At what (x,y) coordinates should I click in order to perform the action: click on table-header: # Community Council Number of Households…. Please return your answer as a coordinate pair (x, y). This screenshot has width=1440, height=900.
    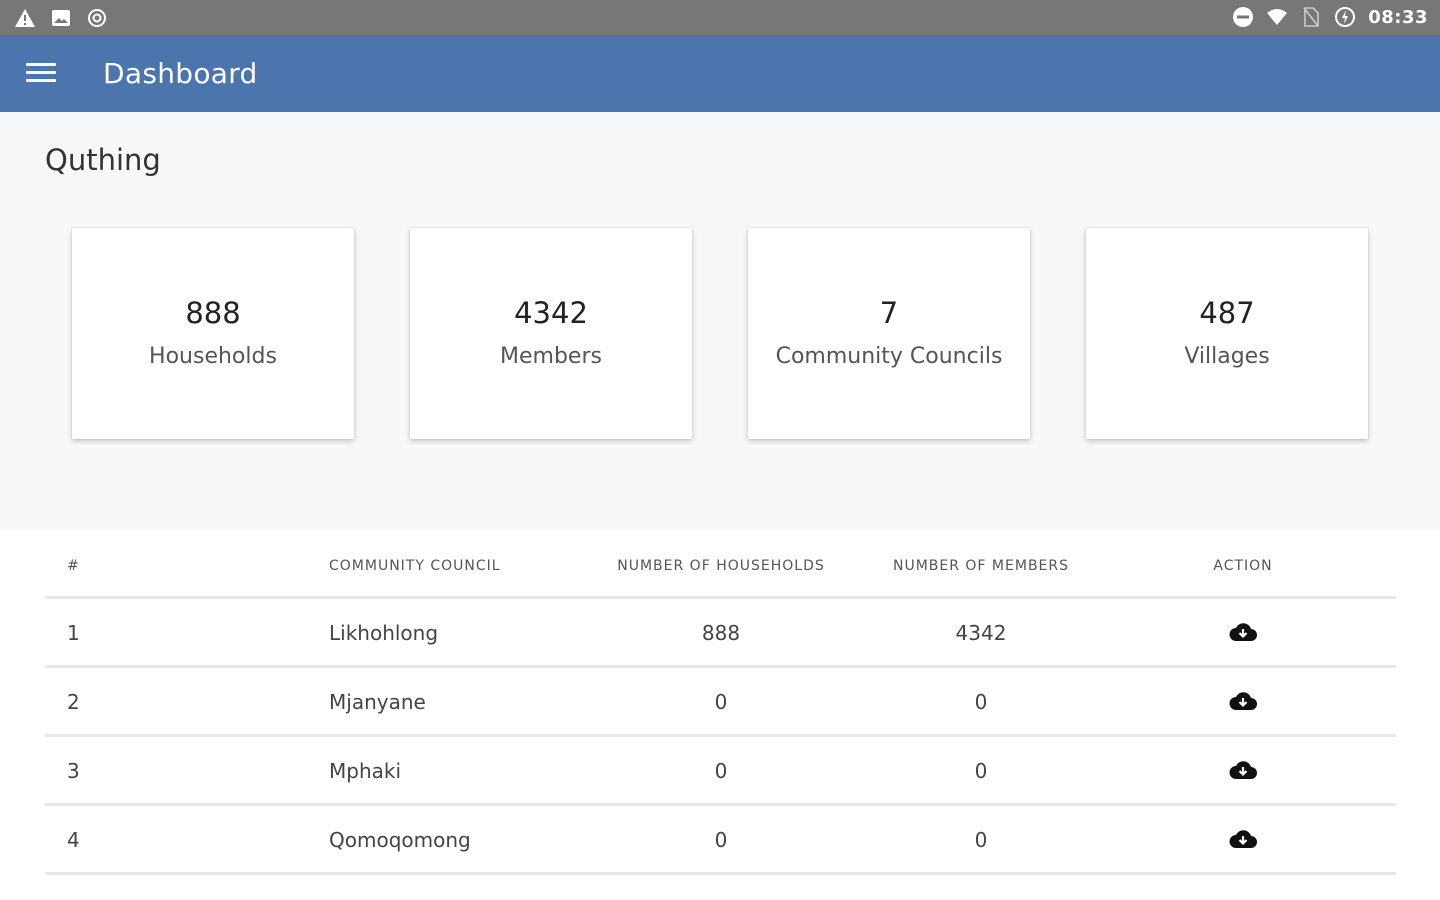
    Looking at the image, I should click on (720, 564).